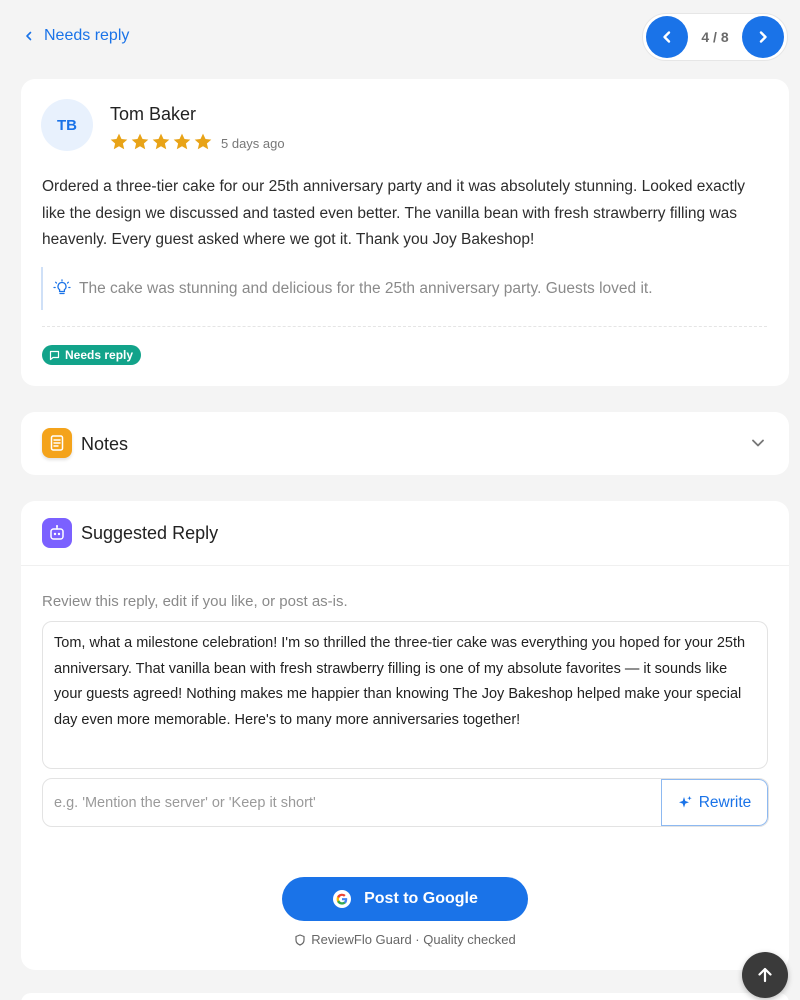 The width and height of the screenshot is (800, 1000). What do you see at coordinates (87, 35) in the screenshot?
I see `back-link-label: Needs reply` at bounding box center [87, 35].